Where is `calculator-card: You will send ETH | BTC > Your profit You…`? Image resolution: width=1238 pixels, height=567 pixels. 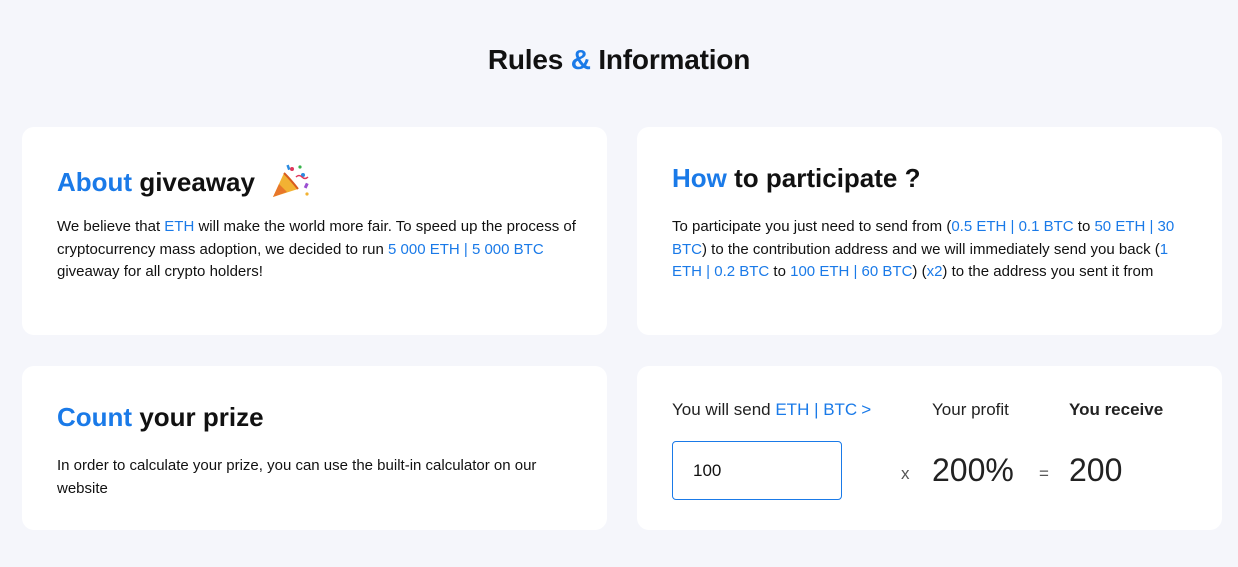 calculator-card: You will send ETH | BTC > Your profit You… is located at coordinates (929, 448).